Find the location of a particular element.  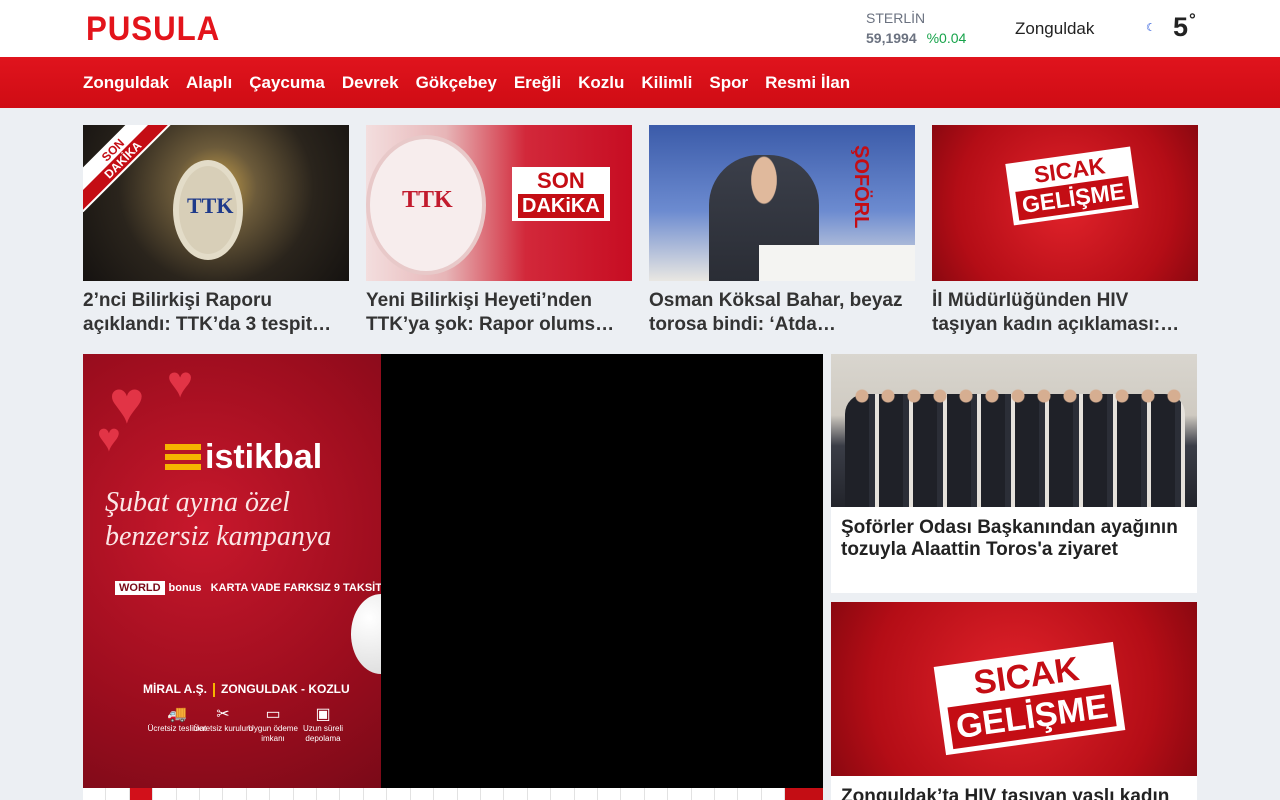

badge-line-1: SON is located at coordinates (561, 180).